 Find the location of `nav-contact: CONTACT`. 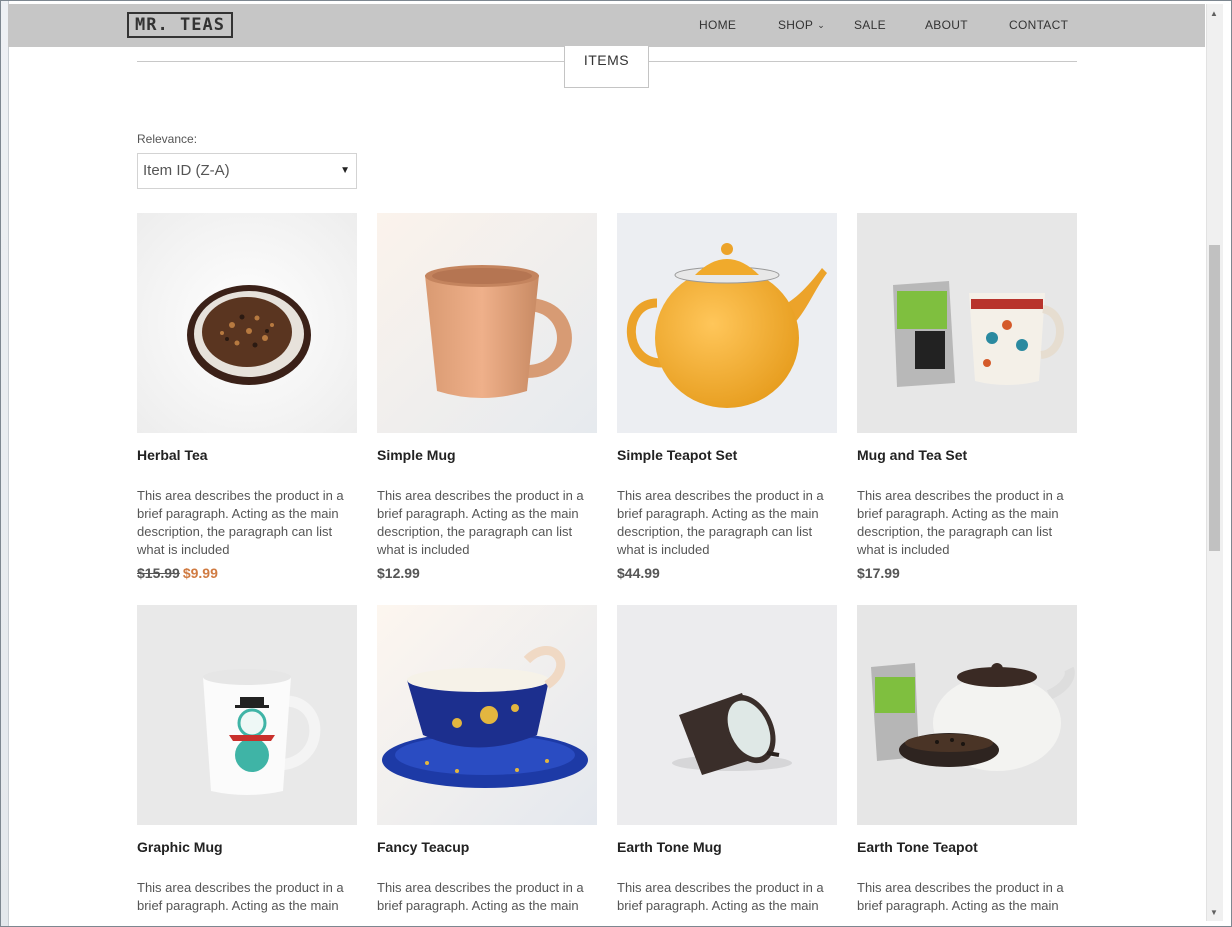

nav-contact: CONTACT is located at coordinates (1038, 25).